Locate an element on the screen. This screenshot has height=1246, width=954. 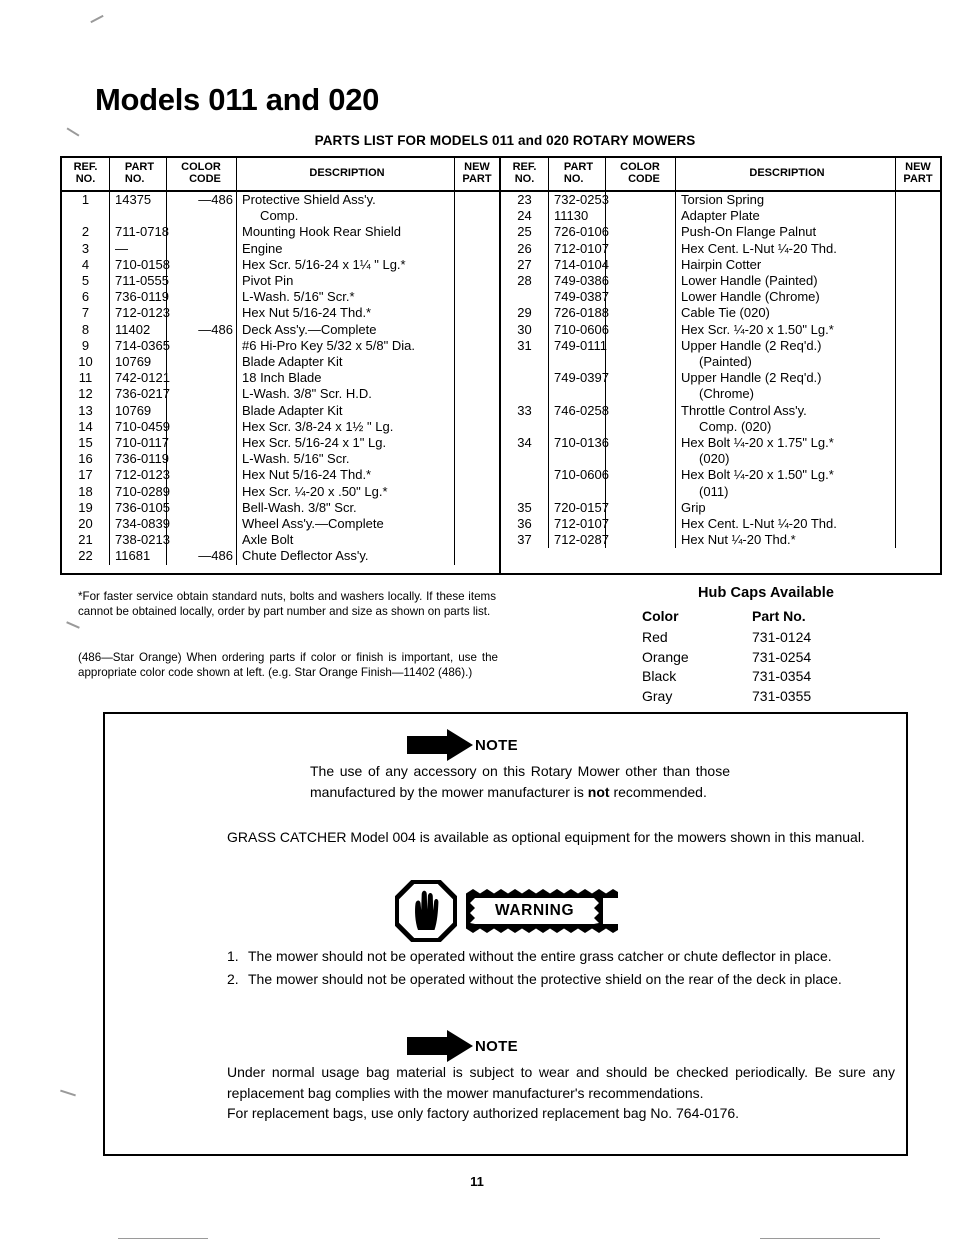
hub-caps-row: Gray 731-0355 is located at coordinates (766, 697).